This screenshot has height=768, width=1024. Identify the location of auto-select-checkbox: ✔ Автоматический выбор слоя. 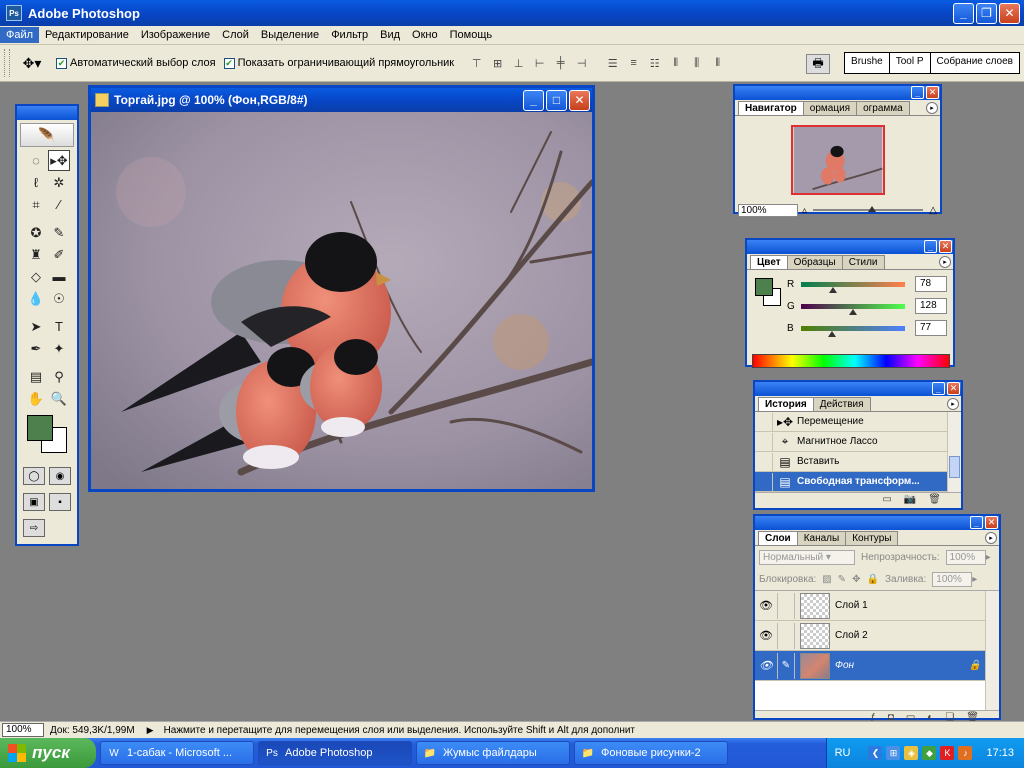
(136, 63).